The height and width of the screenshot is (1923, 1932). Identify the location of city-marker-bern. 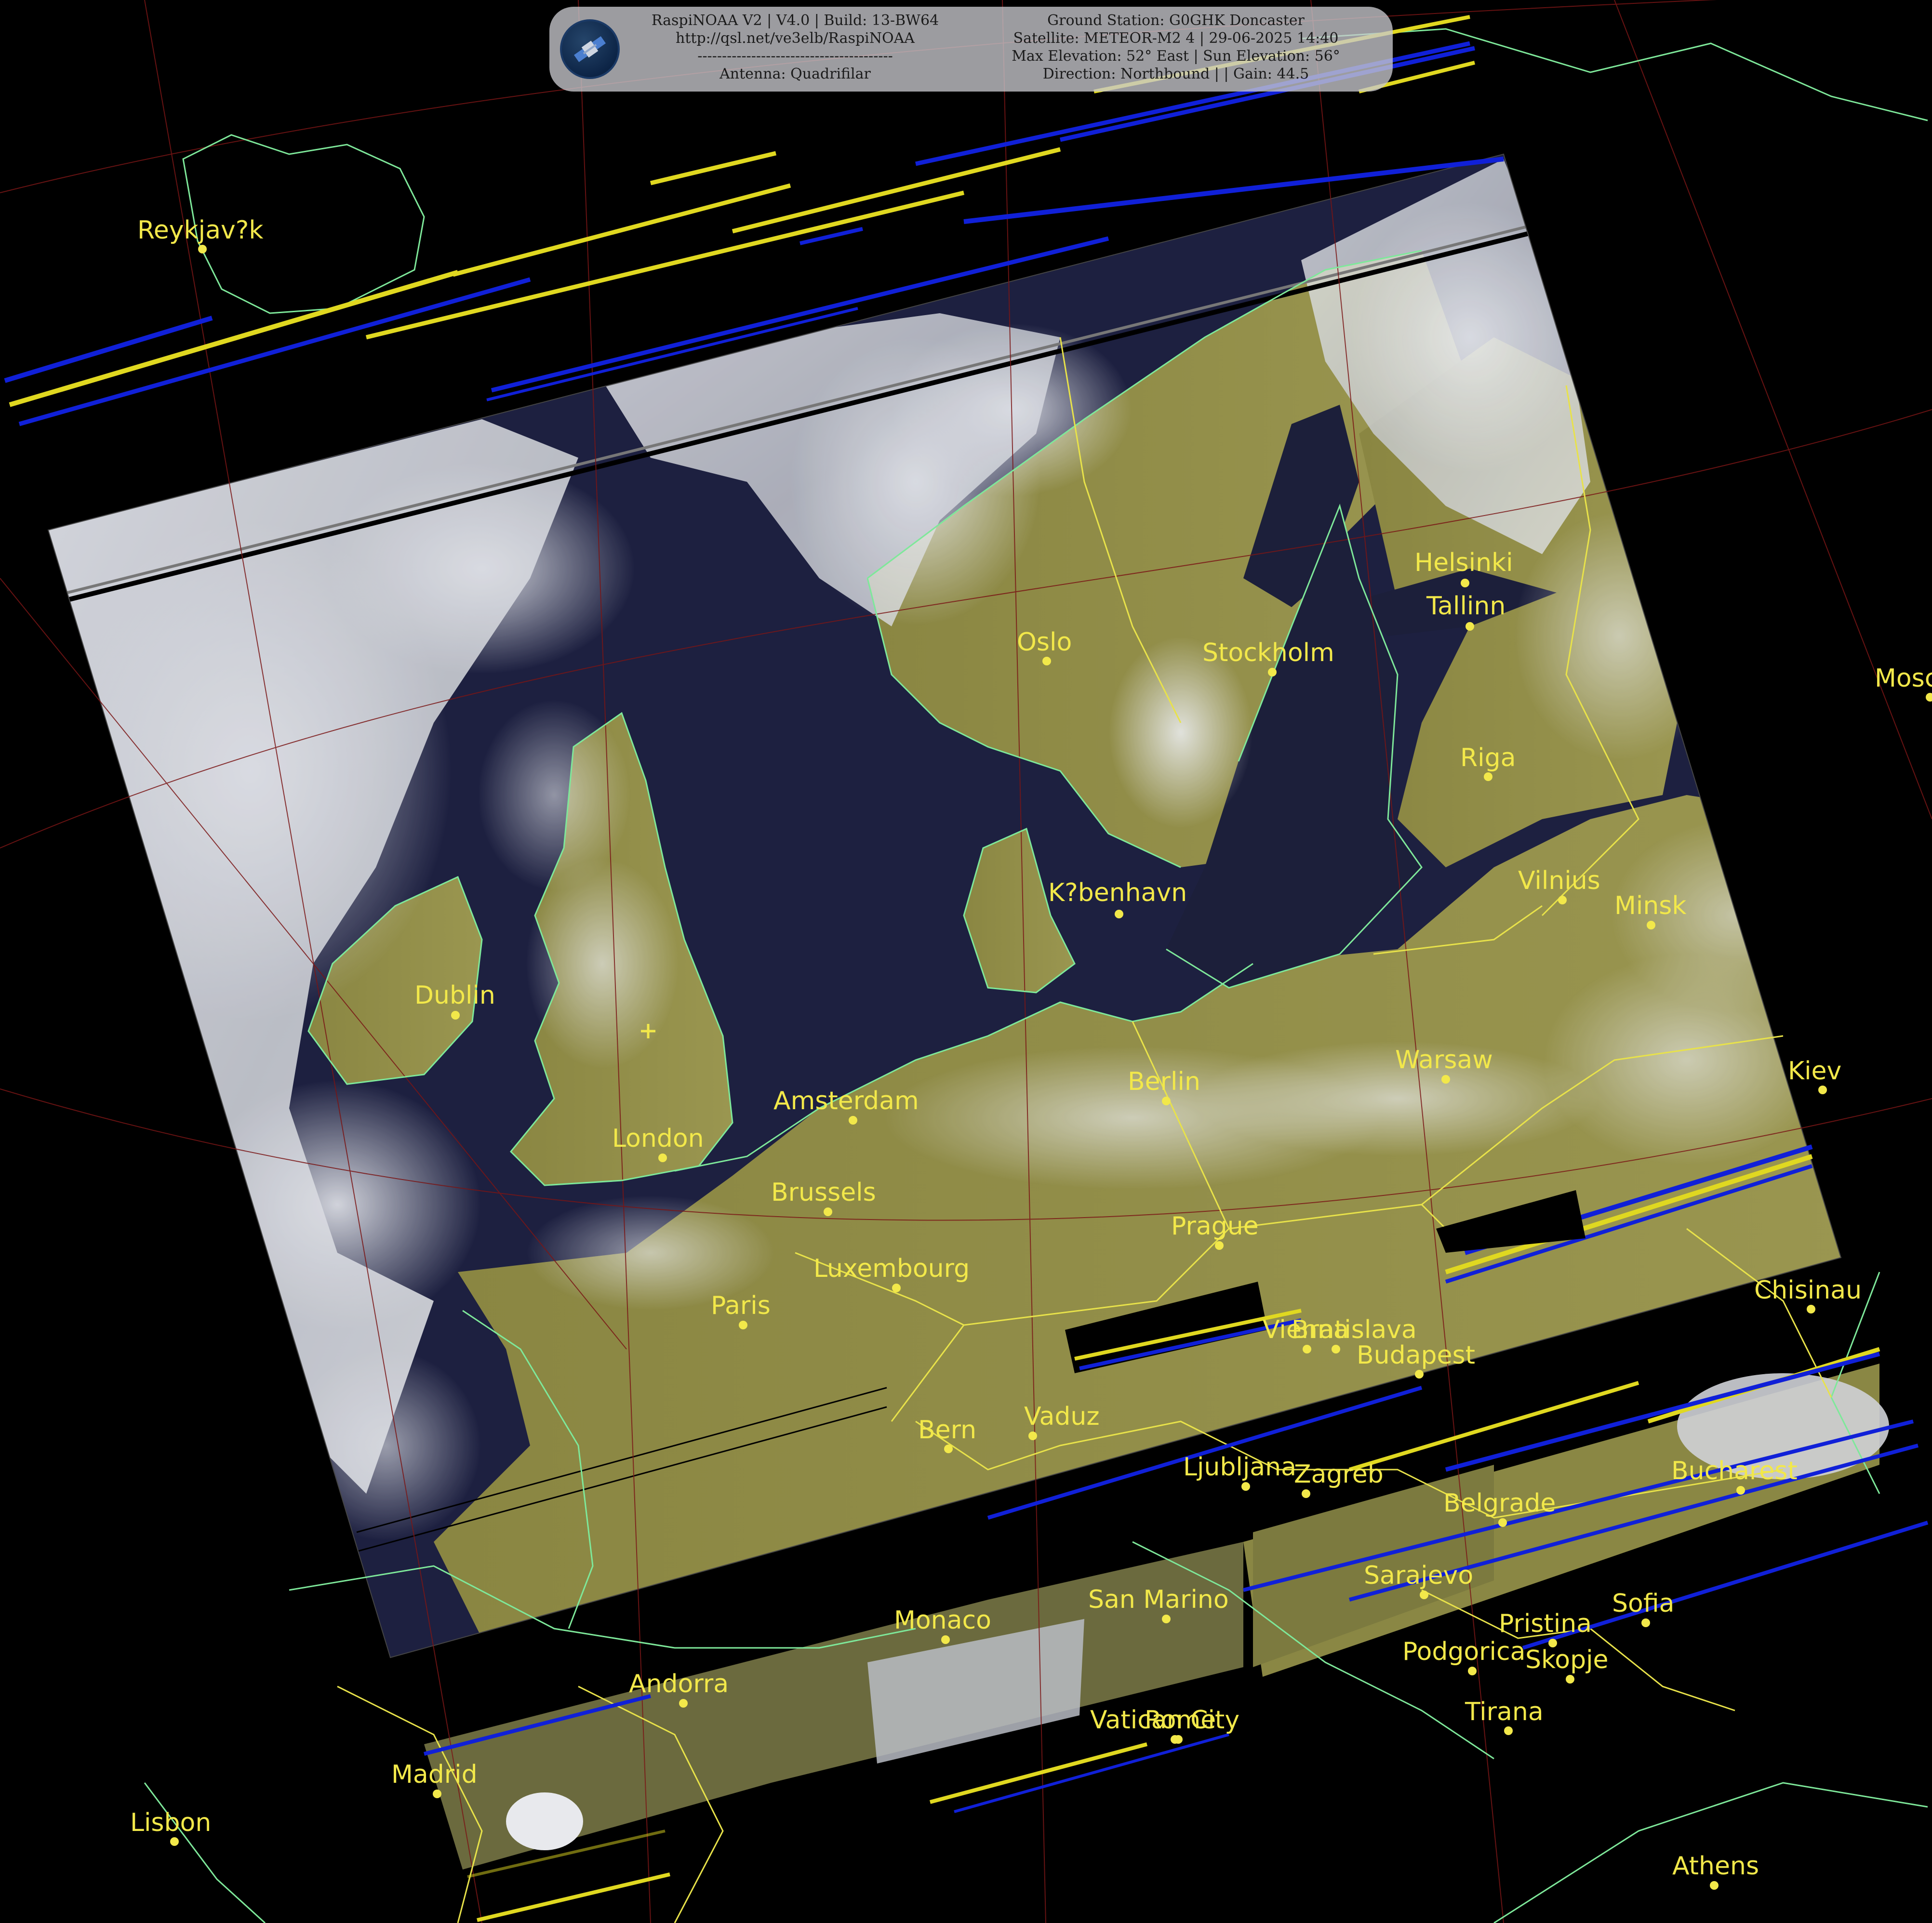
(948, 1449).